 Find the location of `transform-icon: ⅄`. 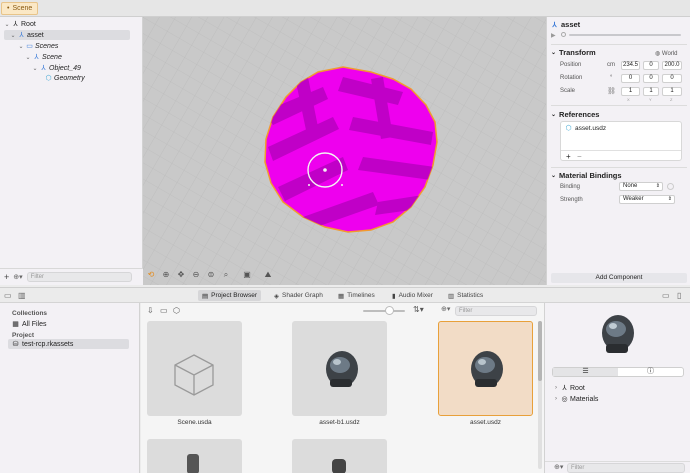

transform-icon: ⅄ is located at coordinates (564, 388).